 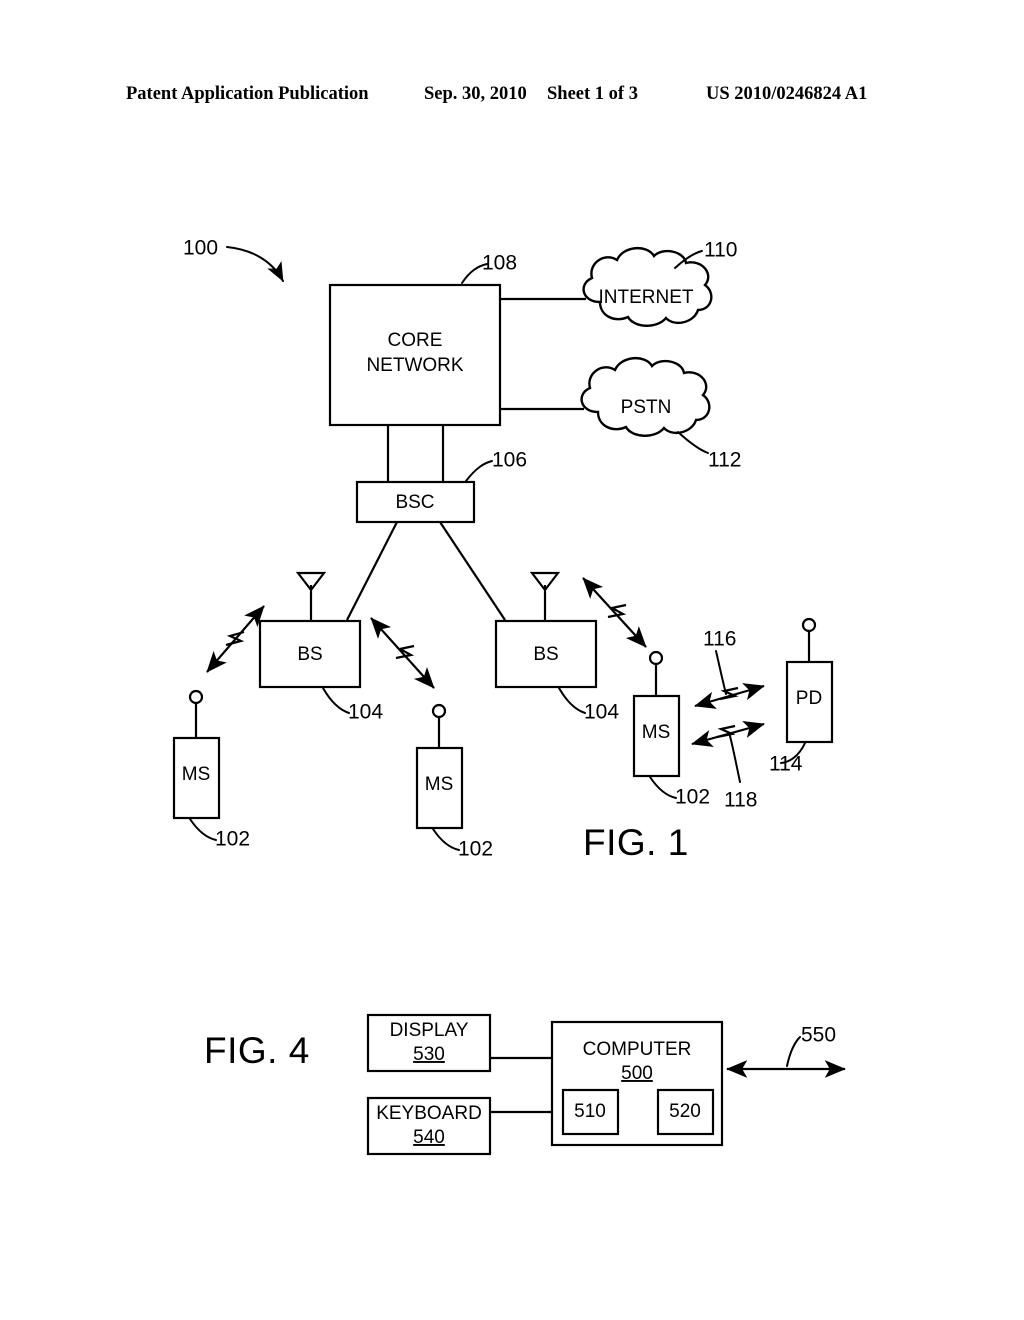 I want to click on ref-100: 100, so click(x=200, y=248).